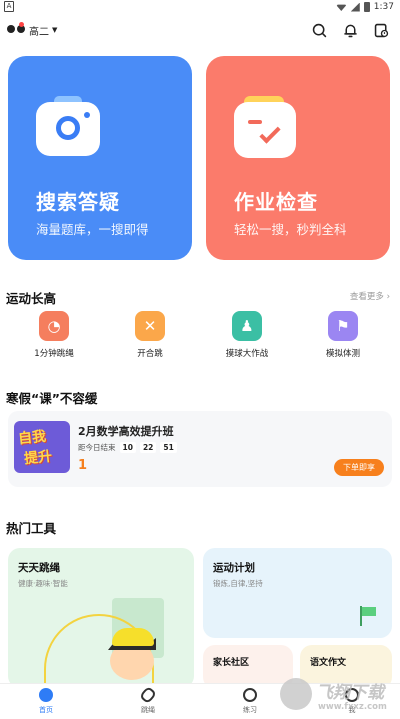 The width and height of the screenshot is (400, 719). I want to click on wifi-icon, so click(341, 7).